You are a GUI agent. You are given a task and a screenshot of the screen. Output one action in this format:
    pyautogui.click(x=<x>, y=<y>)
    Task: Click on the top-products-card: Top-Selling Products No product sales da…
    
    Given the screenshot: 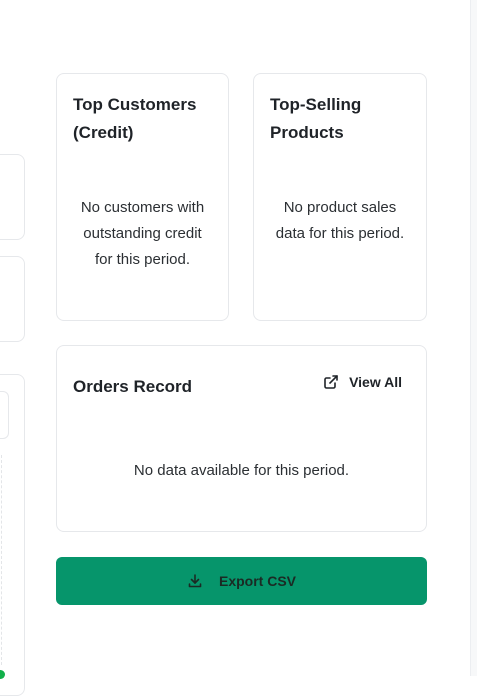 What is the action you would take?
    pyautogui.click(x=340, y=197)
    